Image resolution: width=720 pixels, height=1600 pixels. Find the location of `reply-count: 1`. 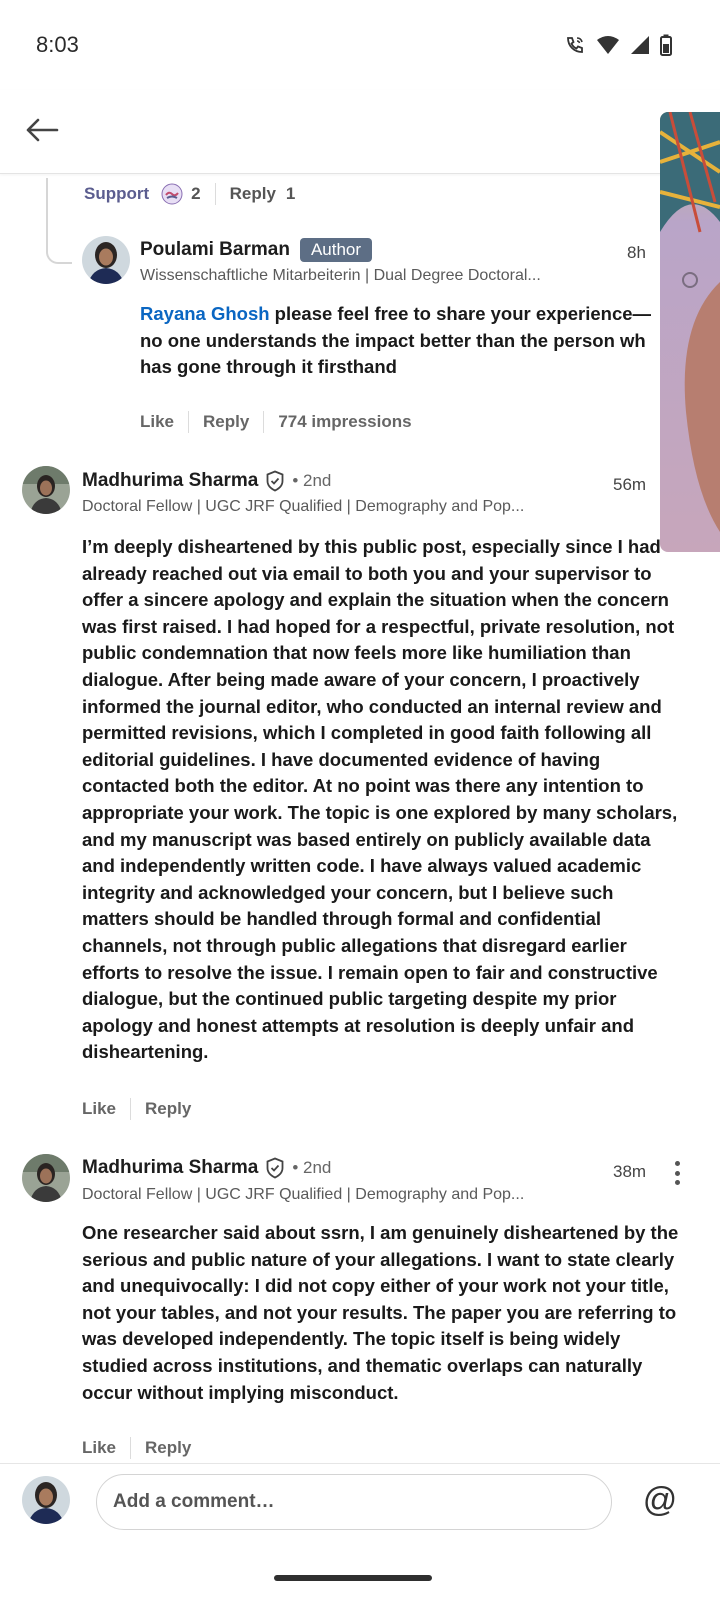

reply-count: 1 is located at coordinates (290, 193).